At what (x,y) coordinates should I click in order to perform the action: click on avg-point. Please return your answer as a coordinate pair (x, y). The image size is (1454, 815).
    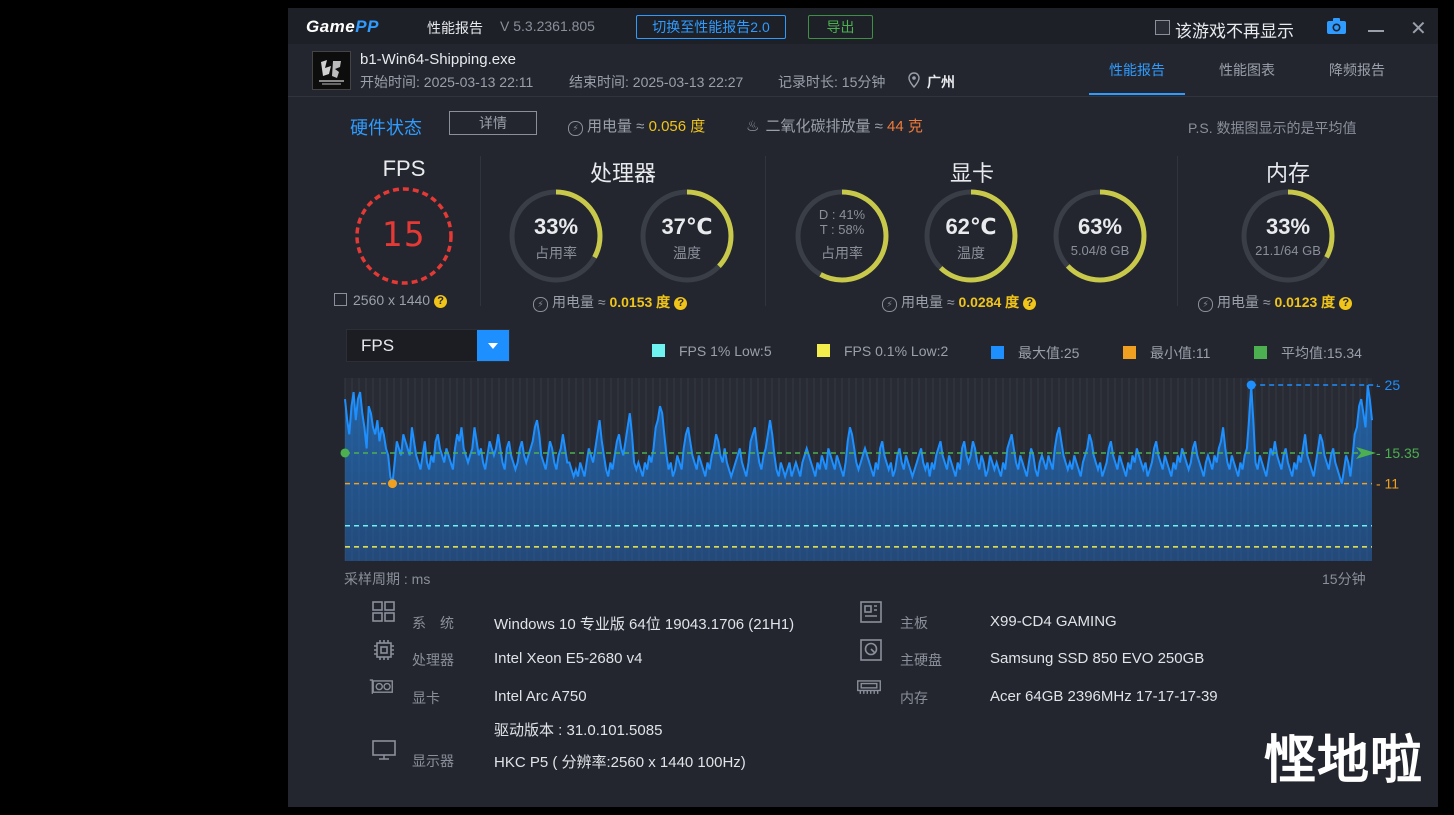
    Looking at the image, I should click on (345, 453).